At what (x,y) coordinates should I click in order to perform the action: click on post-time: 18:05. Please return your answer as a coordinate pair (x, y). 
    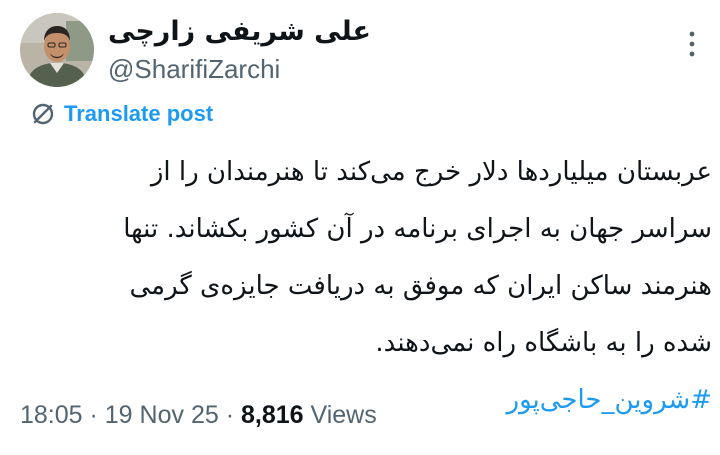
    Looking at the image, I should click on (51, 415).